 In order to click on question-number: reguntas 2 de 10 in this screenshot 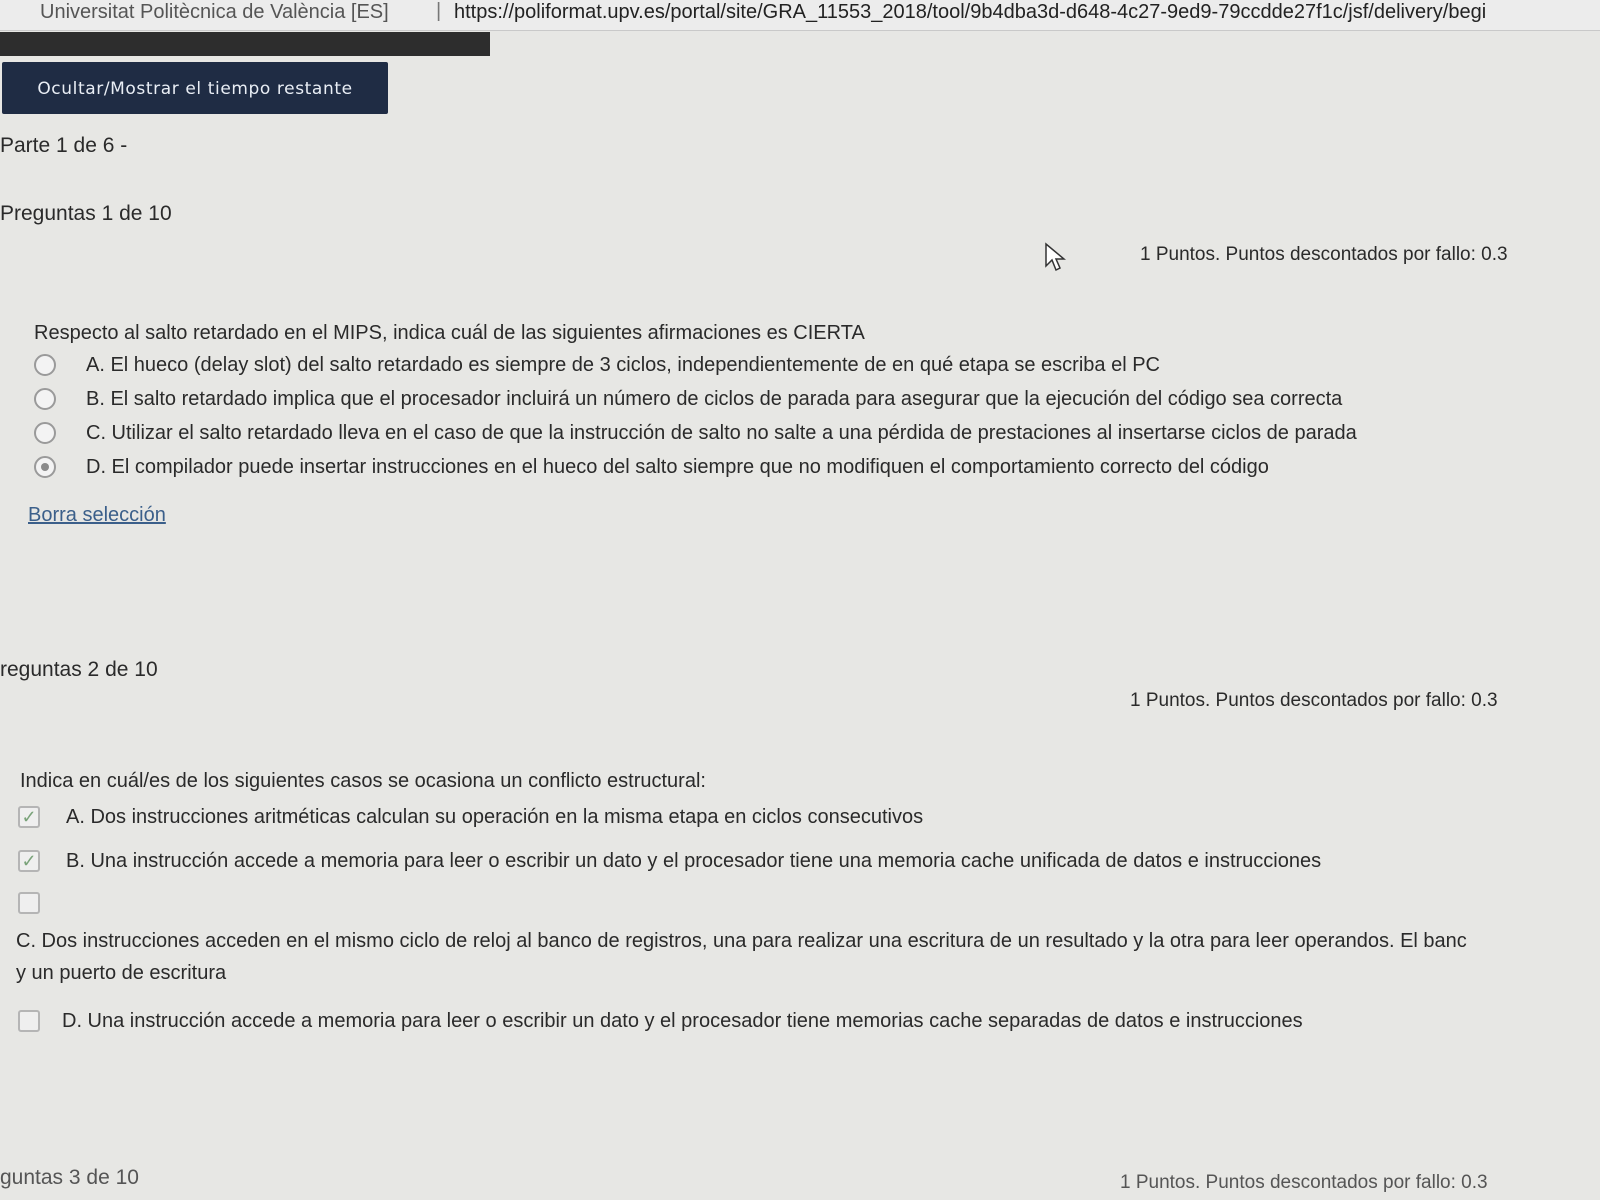, I will do `click(79, 669)`.